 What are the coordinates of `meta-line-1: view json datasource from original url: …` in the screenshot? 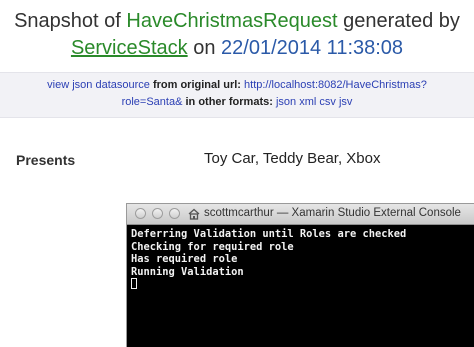 It's located at (237, 85).